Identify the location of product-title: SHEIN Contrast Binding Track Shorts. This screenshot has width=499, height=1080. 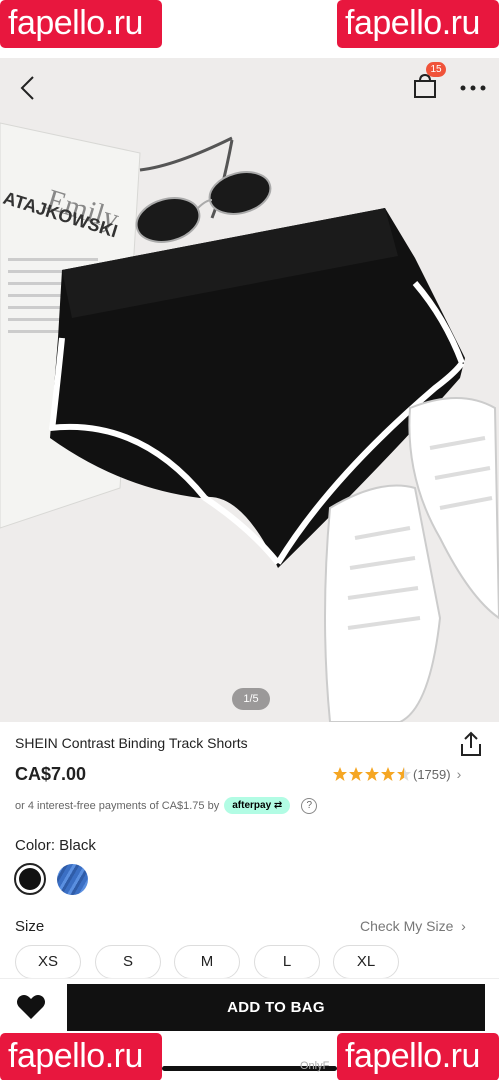
(131, 743).